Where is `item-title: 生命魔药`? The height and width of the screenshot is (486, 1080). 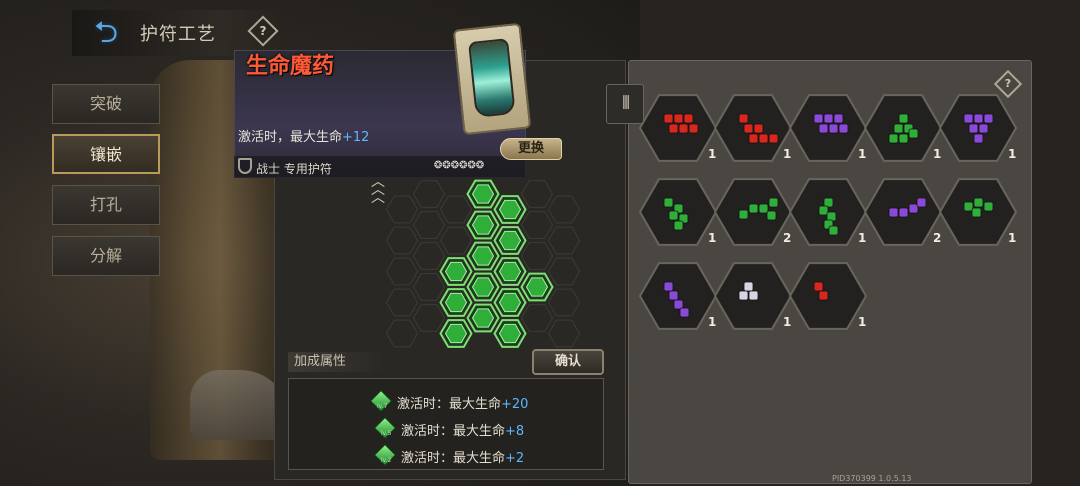
item-title: 生命魔药 is located at coordinates (290, 66).